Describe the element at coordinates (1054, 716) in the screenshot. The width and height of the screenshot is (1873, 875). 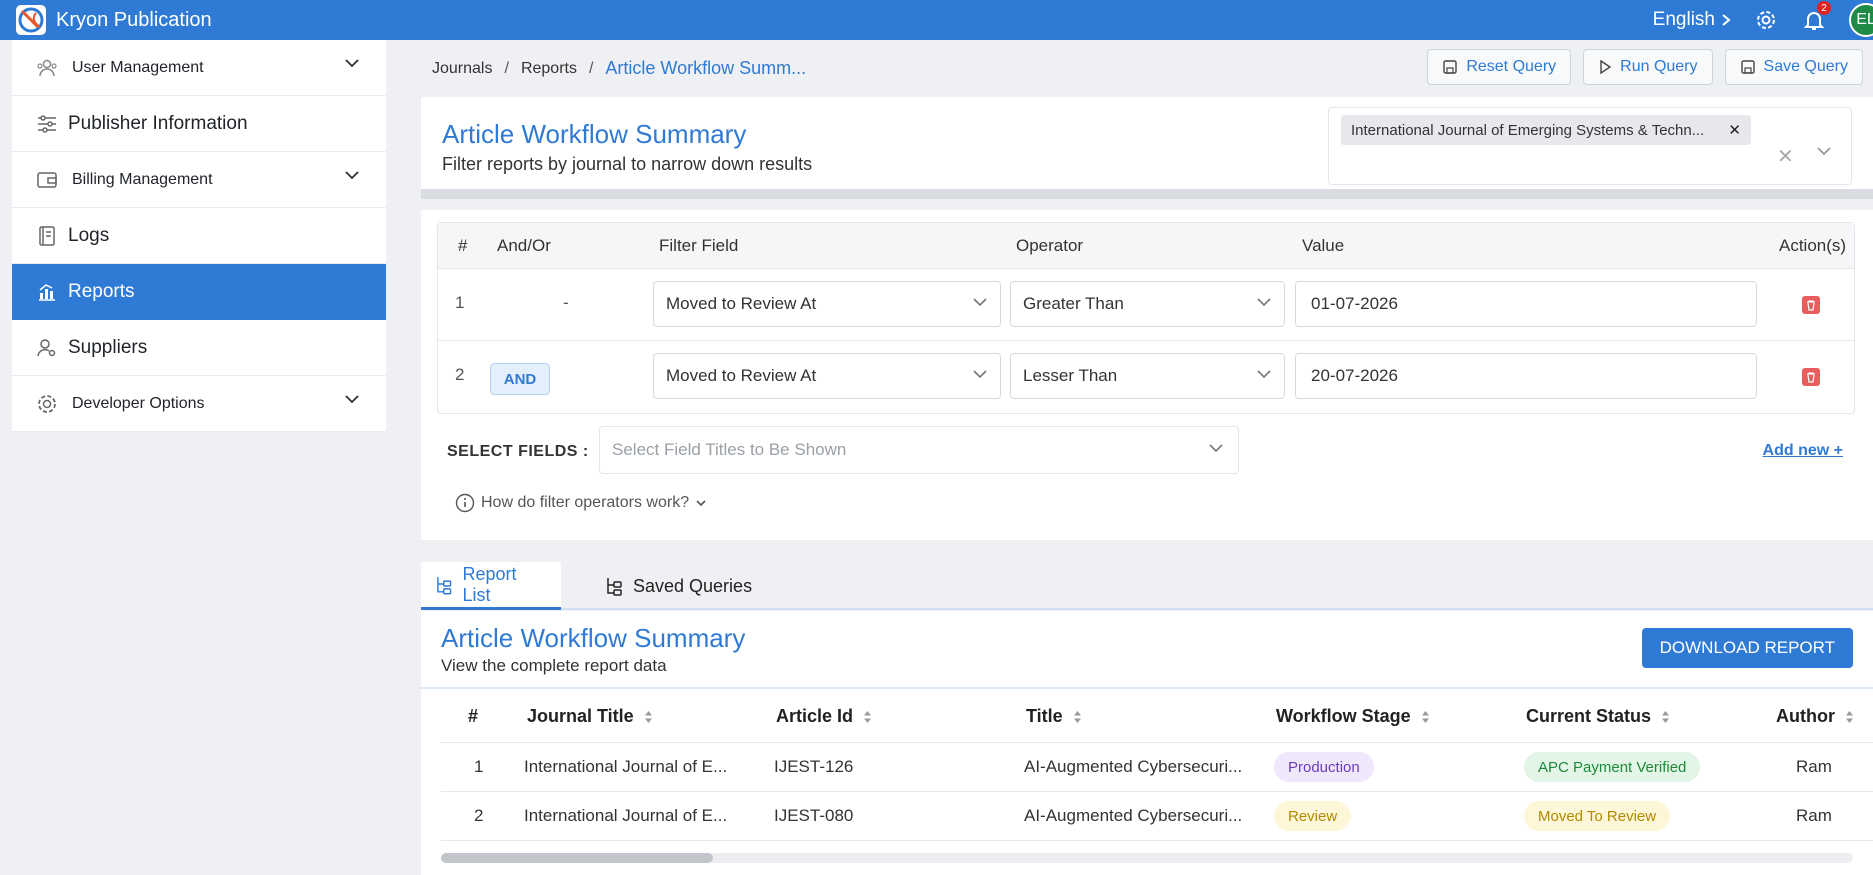
I see `col-title: Title` at that location.